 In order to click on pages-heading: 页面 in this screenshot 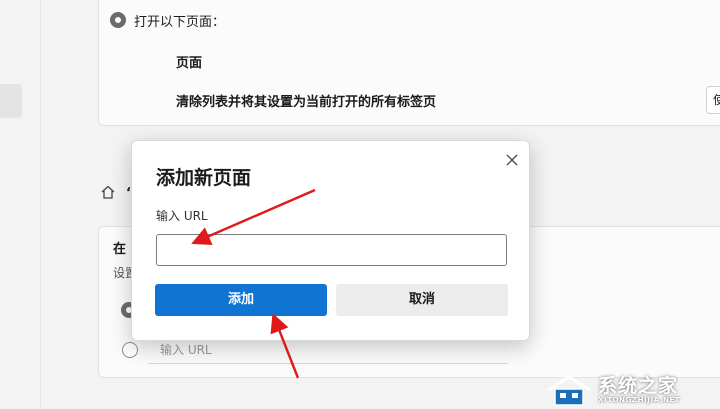, I will do `click(189, 63)`.